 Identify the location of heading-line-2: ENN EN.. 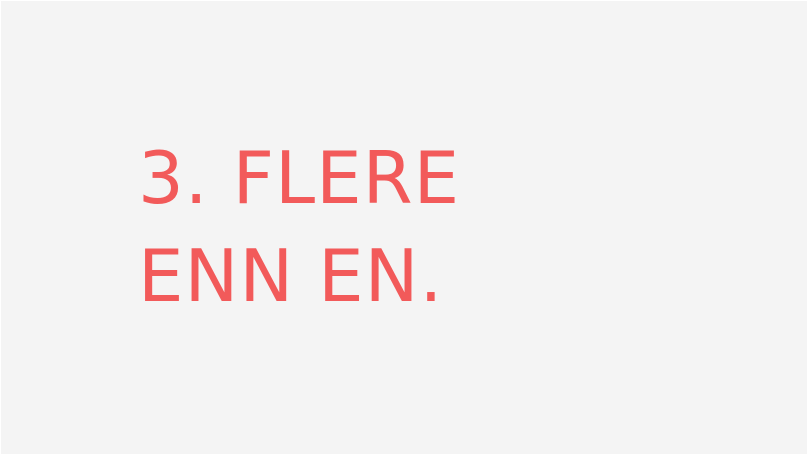
(291, 276).